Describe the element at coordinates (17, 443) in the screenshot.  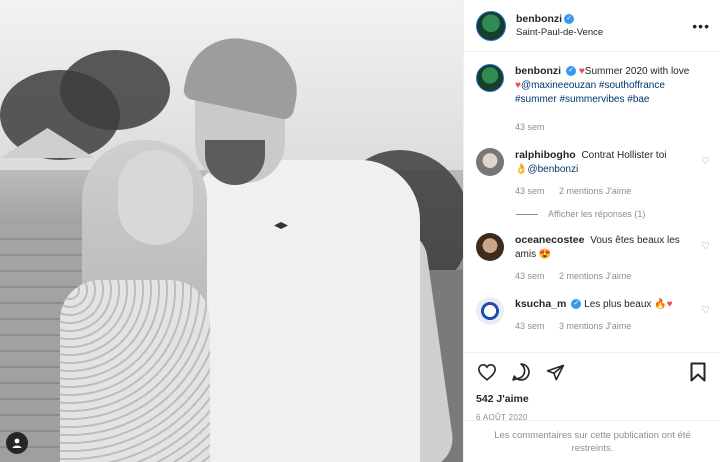
I see `tagged-user-icon` at that location.